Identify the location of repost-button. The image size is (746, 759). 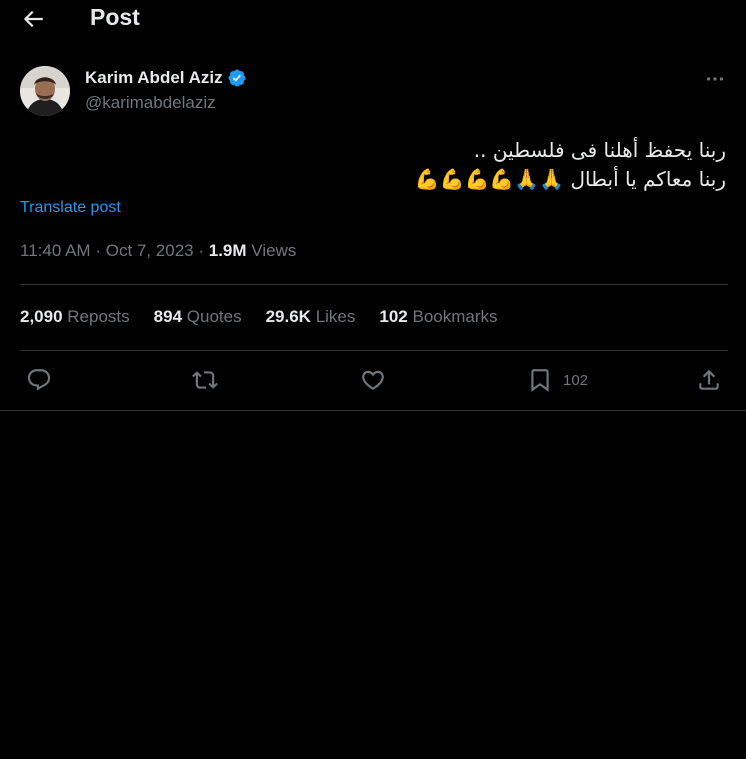
(205, 380).